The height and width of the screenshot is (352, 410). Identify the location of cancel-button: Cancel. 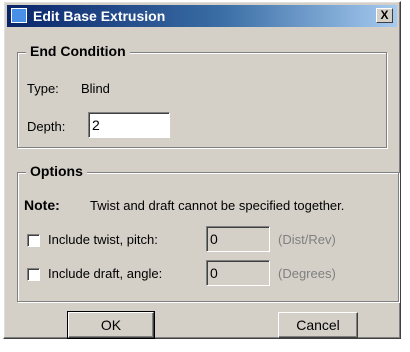
(318, 325).